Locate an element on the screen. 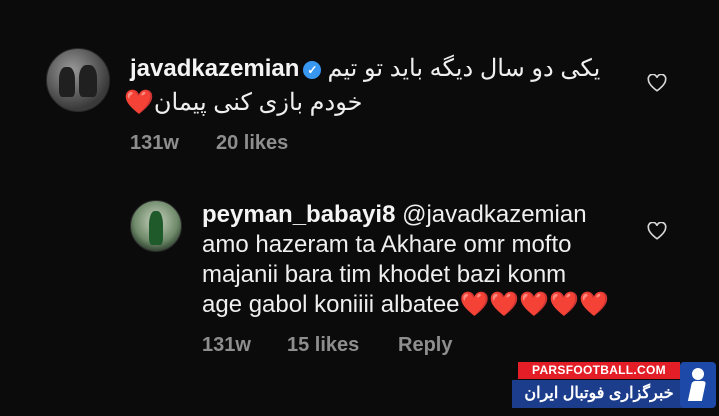 Image resolution: width=719 pixels, height=416 pixels. likes-count: 20 likes is located at coordinates (252, 143).